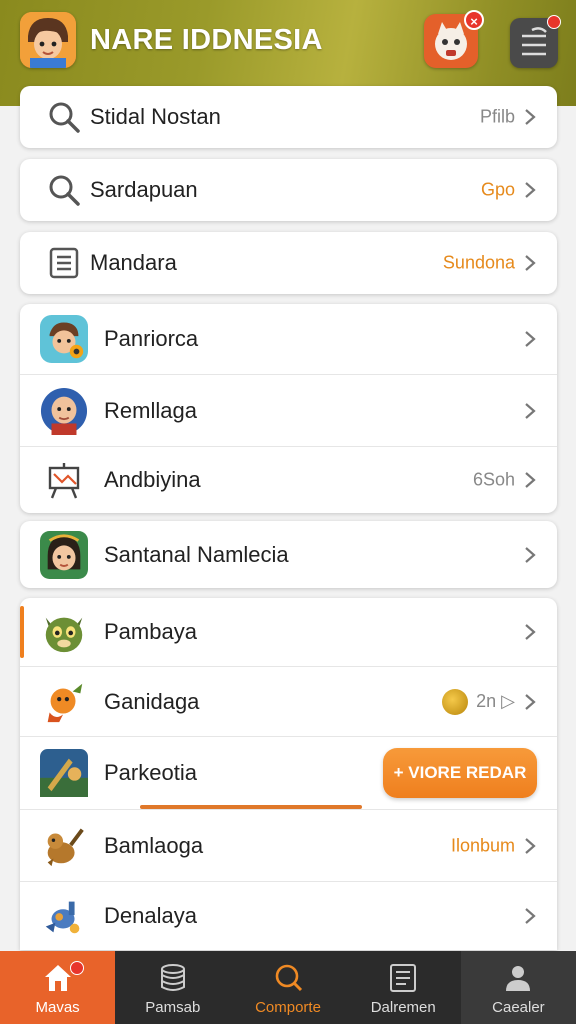  Describe the element at coordinates (64, 632) in the screenshot. I see `creature-green-icon` at that location.